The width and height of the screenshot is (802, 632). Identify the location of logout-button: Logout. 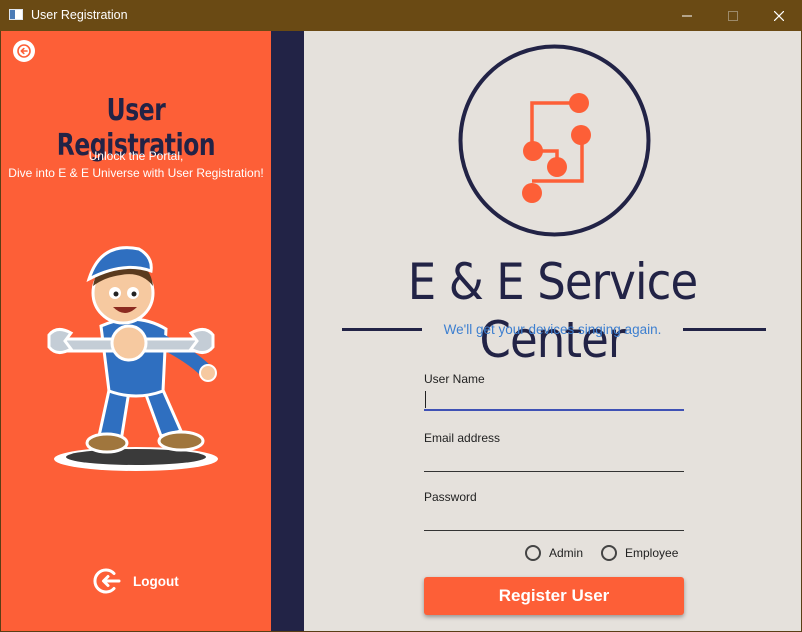
(136, 581).